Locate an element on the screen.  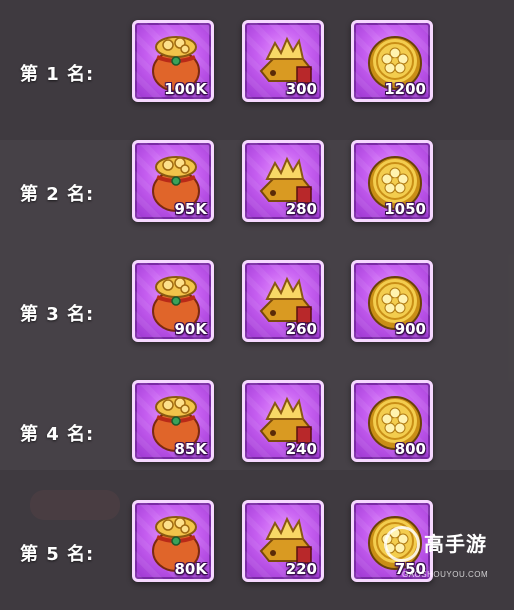
rank-label: 第 5 名: is located at coordinates (57, 554).